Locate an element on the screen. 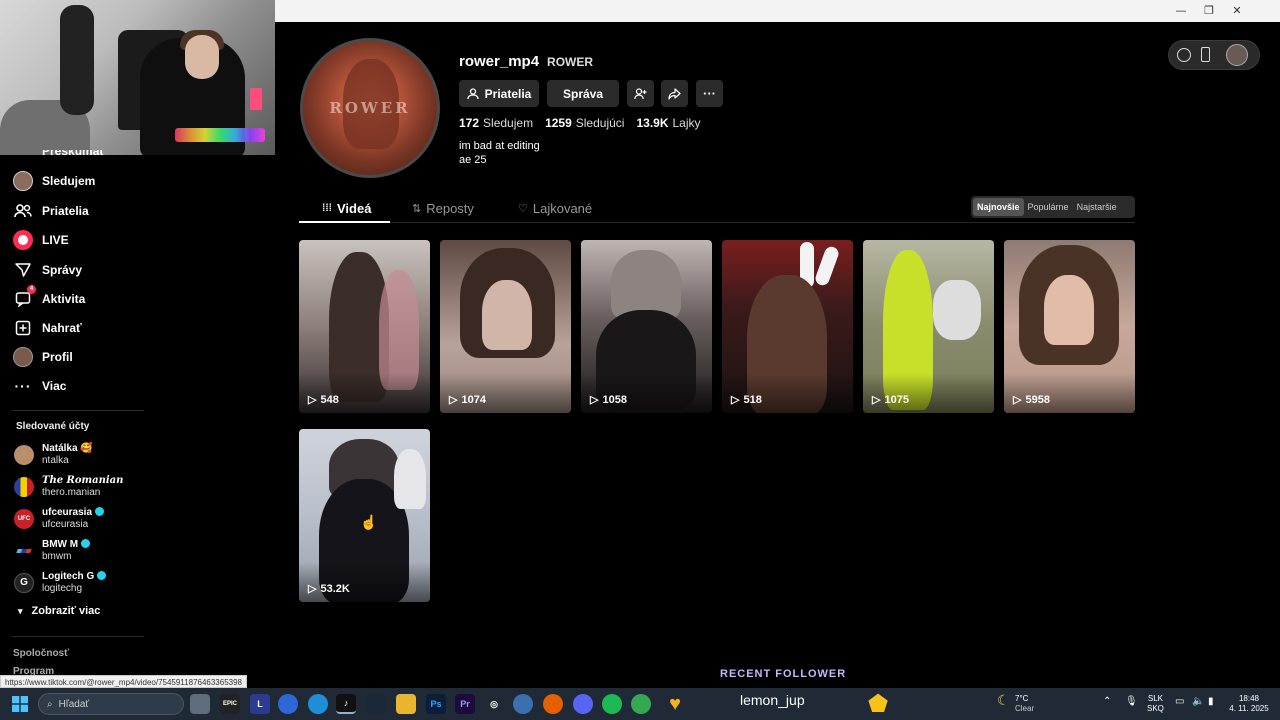 Image resolution: width=1280 pixels, height=720 pixels. video-thumbnail: ▷ 5958 is located at coordinates (1069, 326).